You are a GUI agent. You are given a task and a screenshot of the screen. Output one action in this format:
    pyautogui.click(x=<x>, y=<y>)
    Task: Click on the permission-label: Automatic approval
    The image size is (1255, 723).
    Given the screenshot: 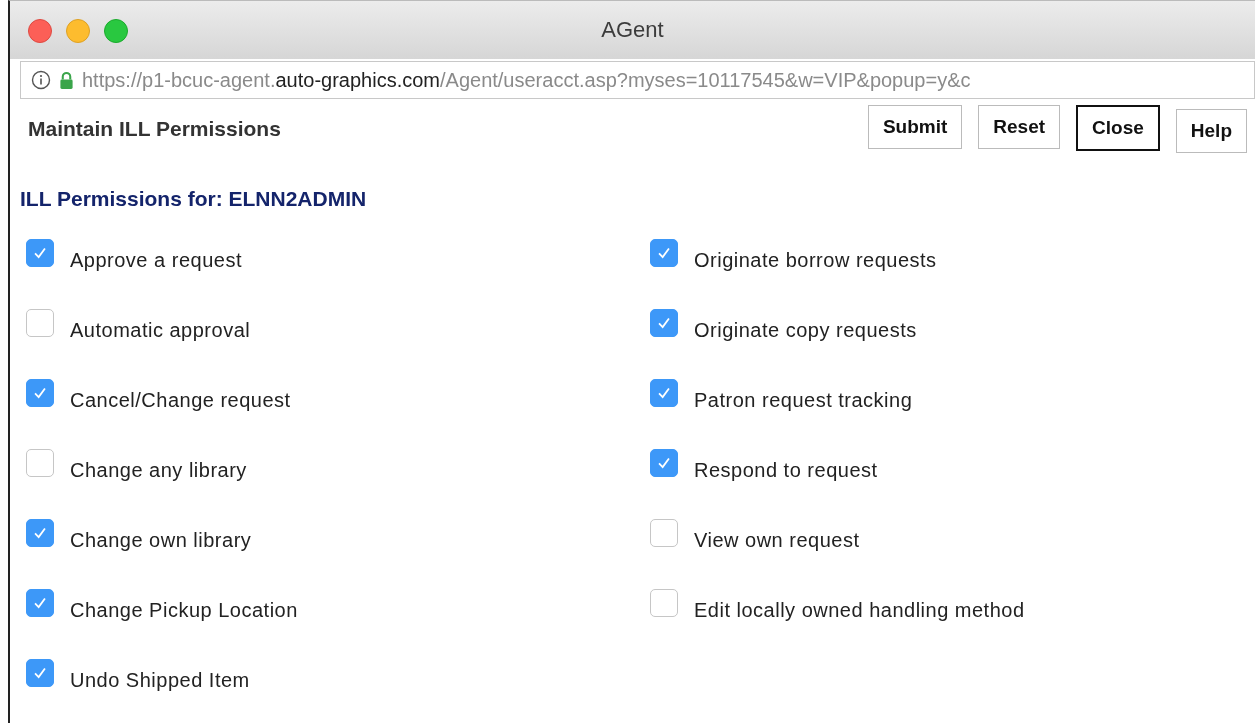 What is the action you would take?
    pyautogui.click(x=160, y=330)
    